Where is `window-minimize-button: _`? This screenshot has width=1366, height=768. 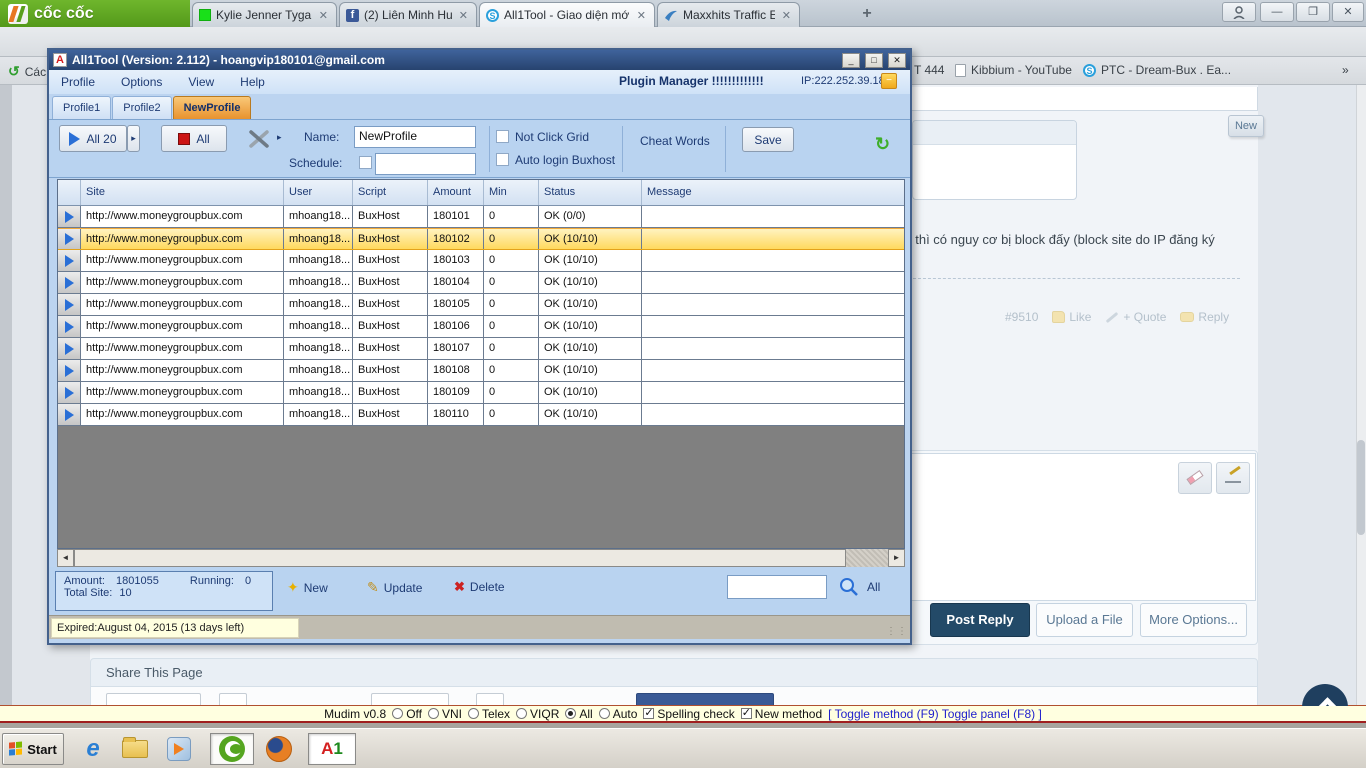 window-minimize-button: _ is located at coordinates (851, 60).